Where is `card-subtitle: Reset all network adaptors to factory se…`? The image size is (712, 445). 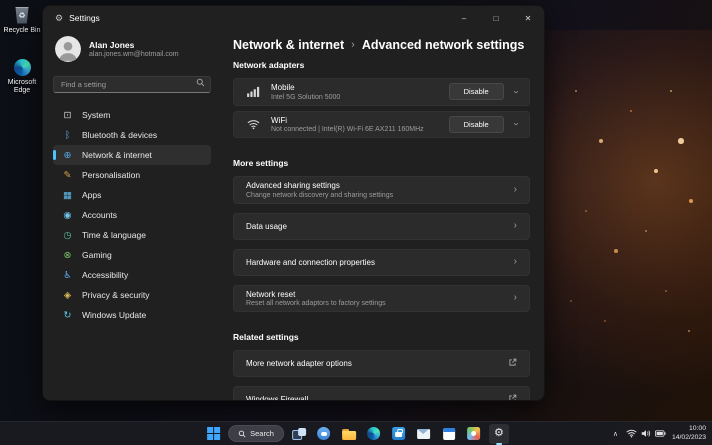
card-subtitle: Reset all network adaptors to factory se… is located at coordinates (316, 303).